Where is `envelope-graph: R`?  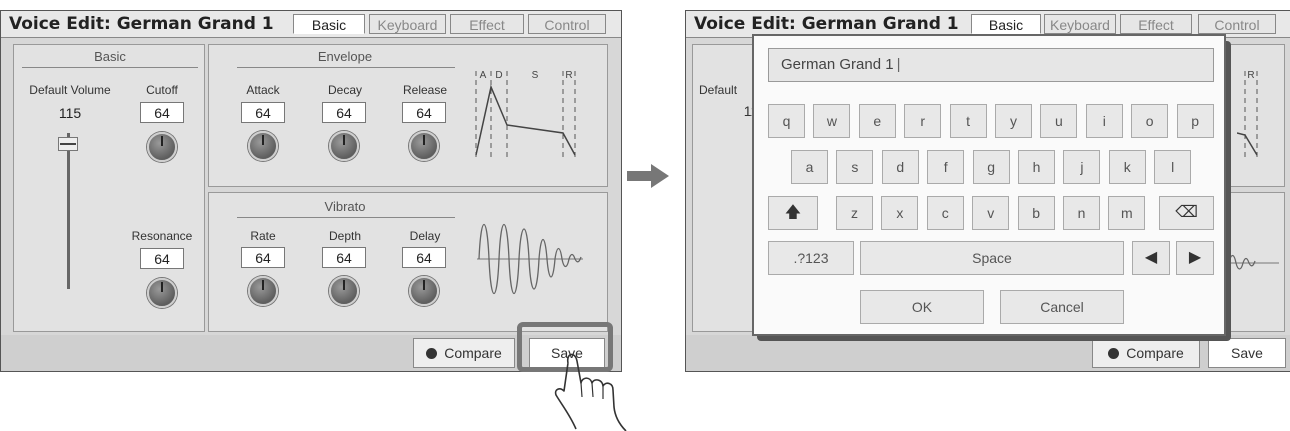 envelope-graph: R is located at coordinates (1247, 113).